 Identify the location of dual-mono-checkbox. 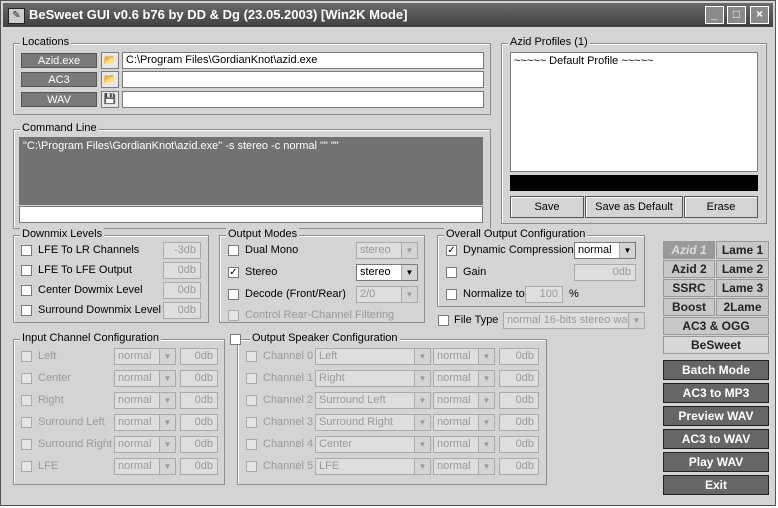
(233, 250).